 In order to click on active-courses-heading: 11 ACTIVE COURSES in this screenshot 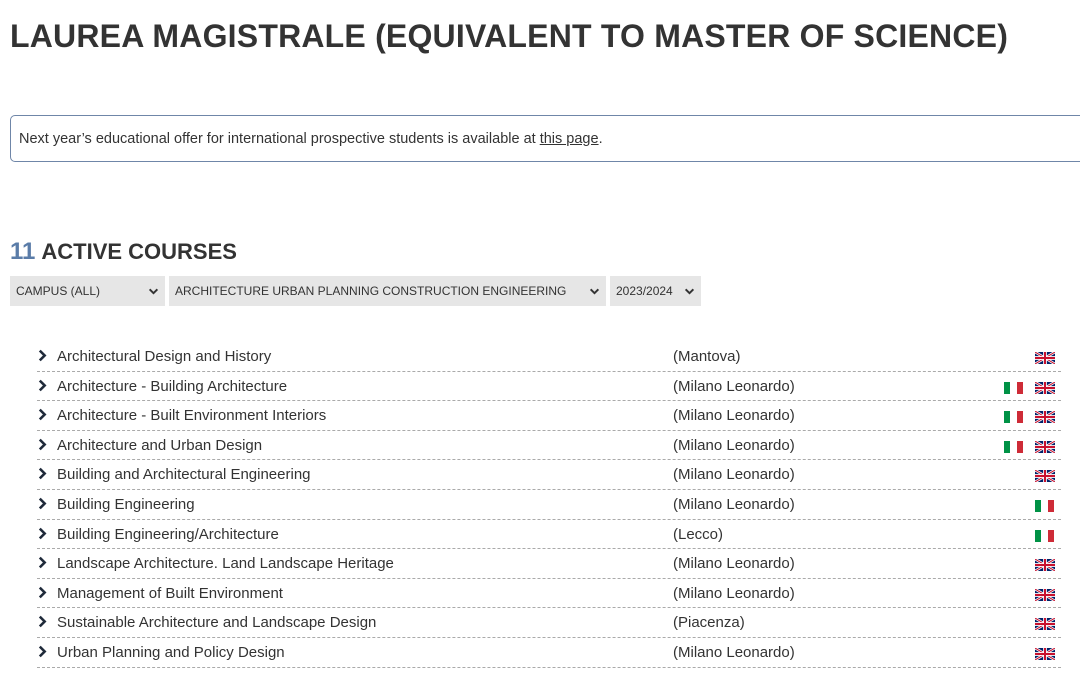, I will do `click(123, 252)`.